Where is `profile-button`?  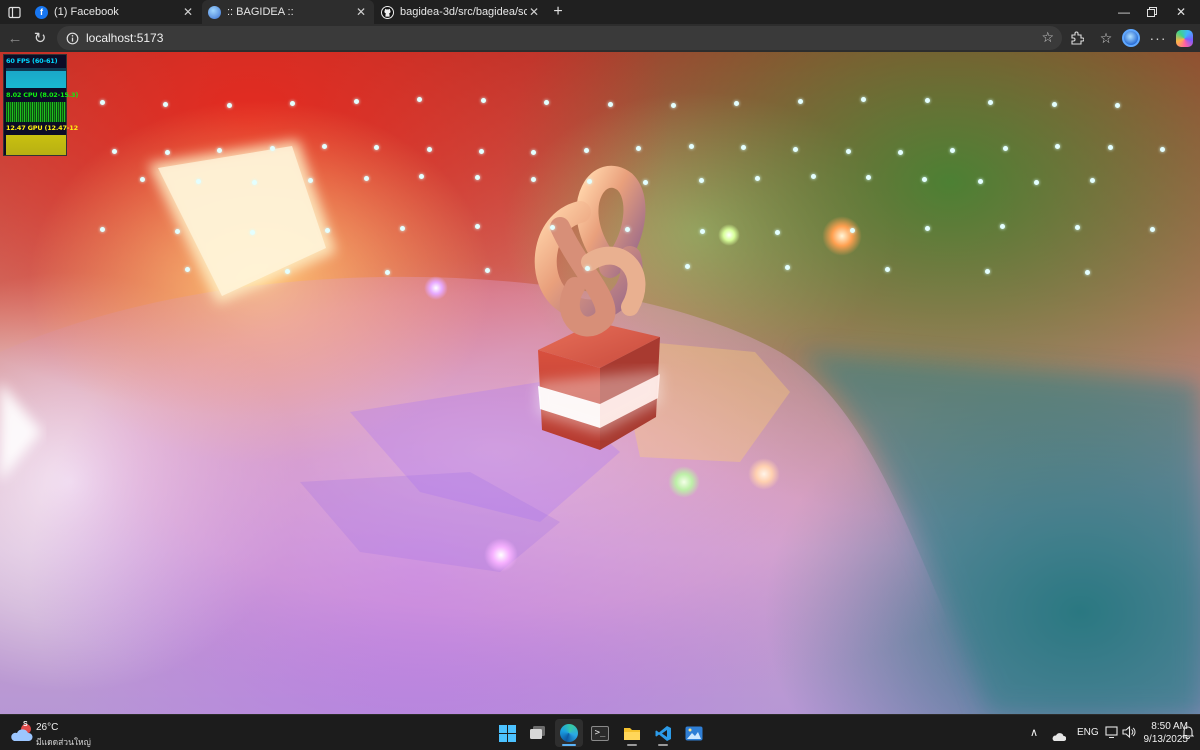 profile-button is located at coordinates (1131, 38).